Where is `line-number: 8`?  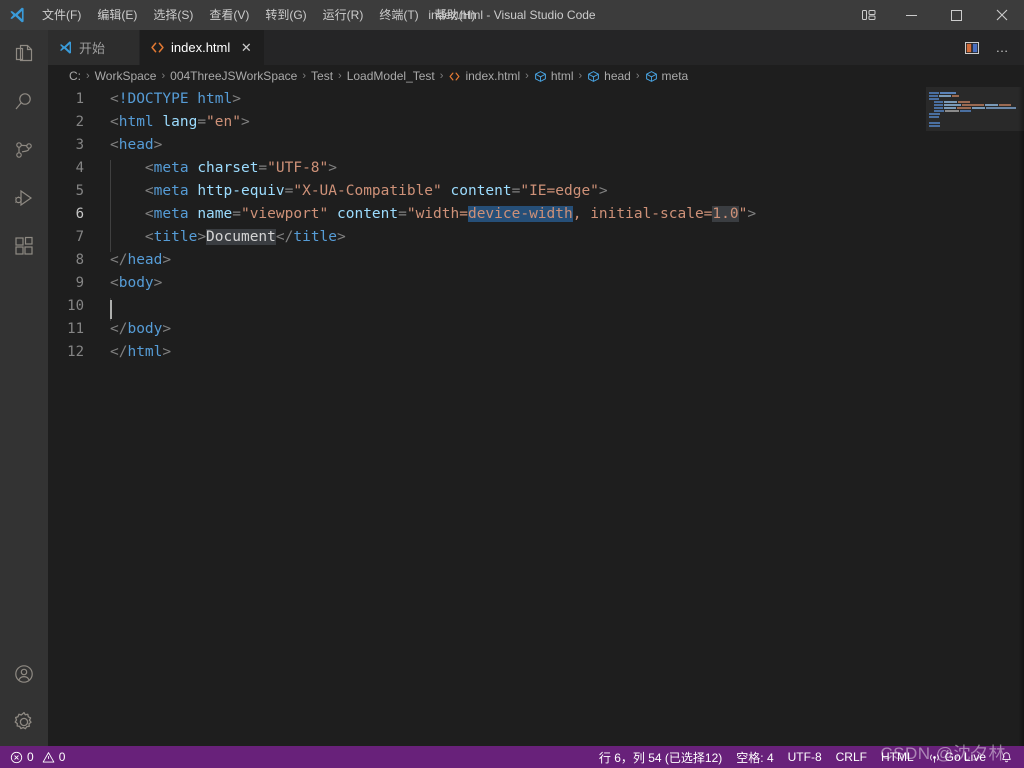 line-number: 8 is located at coordinates (79, 259).